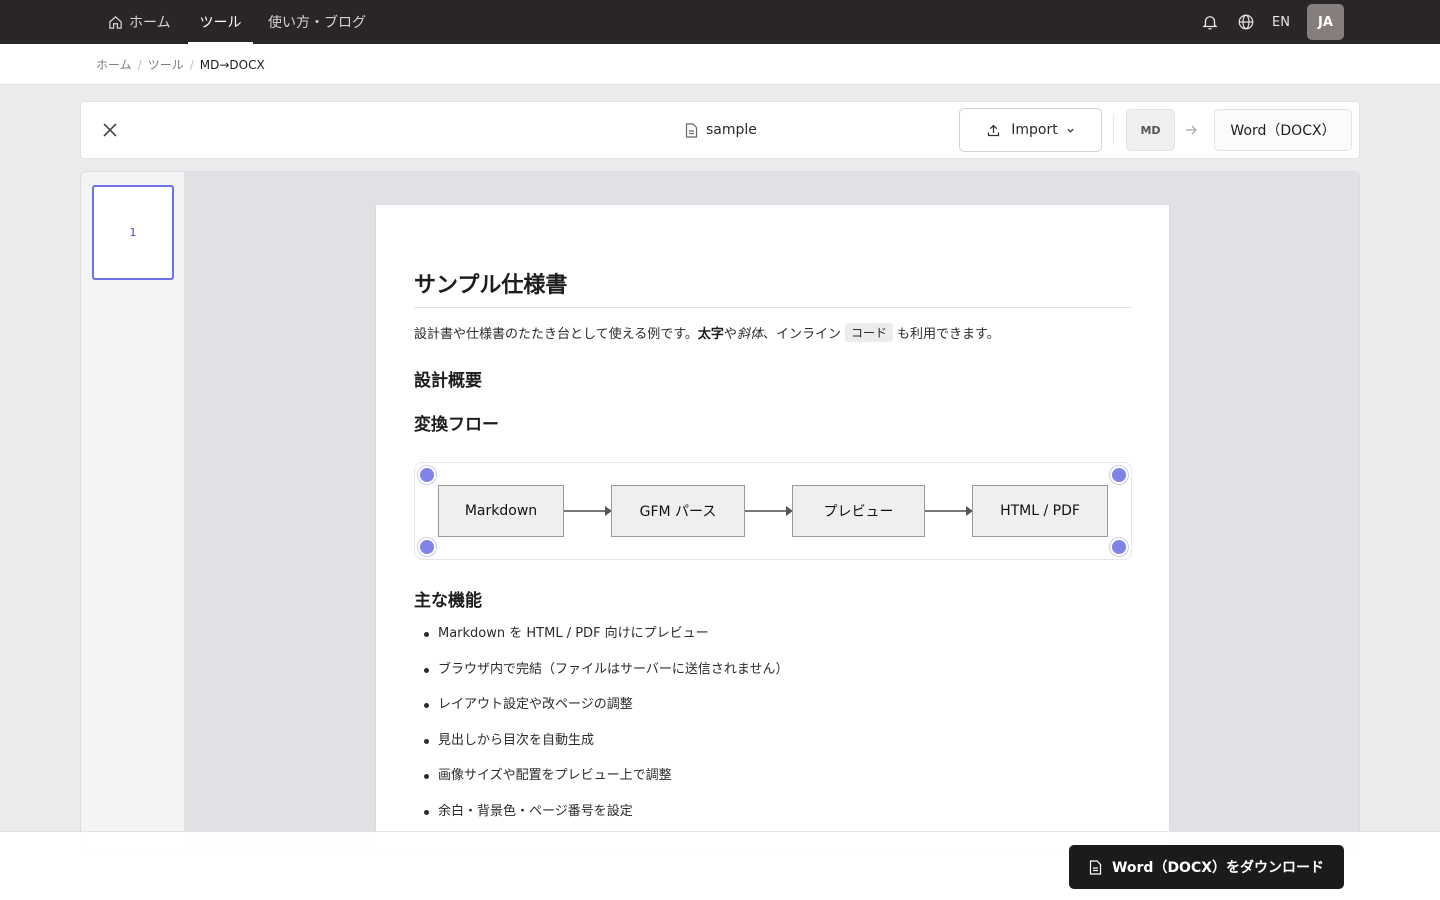 Image resolution: width=1440 pixels, height=900 pixels. I want to click on nav-blog-label: 使い方・ブログ, so click(317, 23).